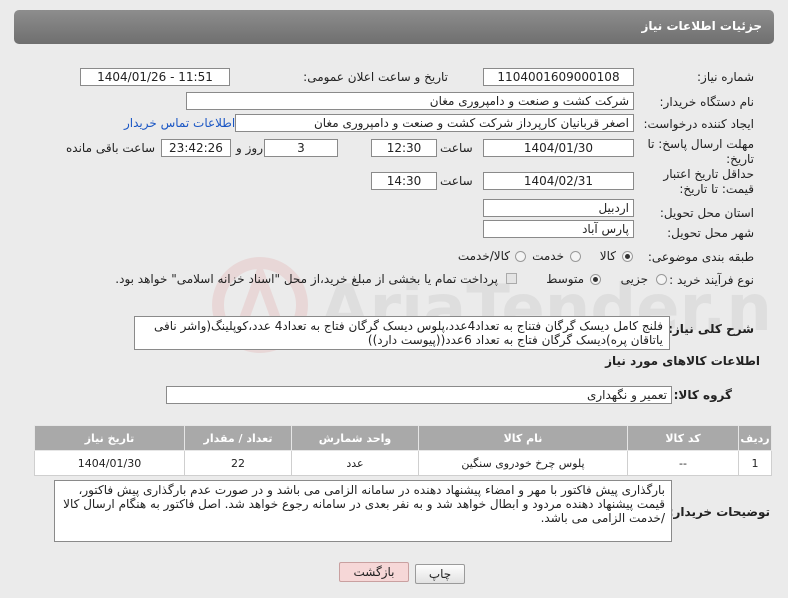 This screenshot has height=598, width=788. Describe the element at coordinates (238, 463) in the screenshot. I see `cell-quantity: 22` at that location.